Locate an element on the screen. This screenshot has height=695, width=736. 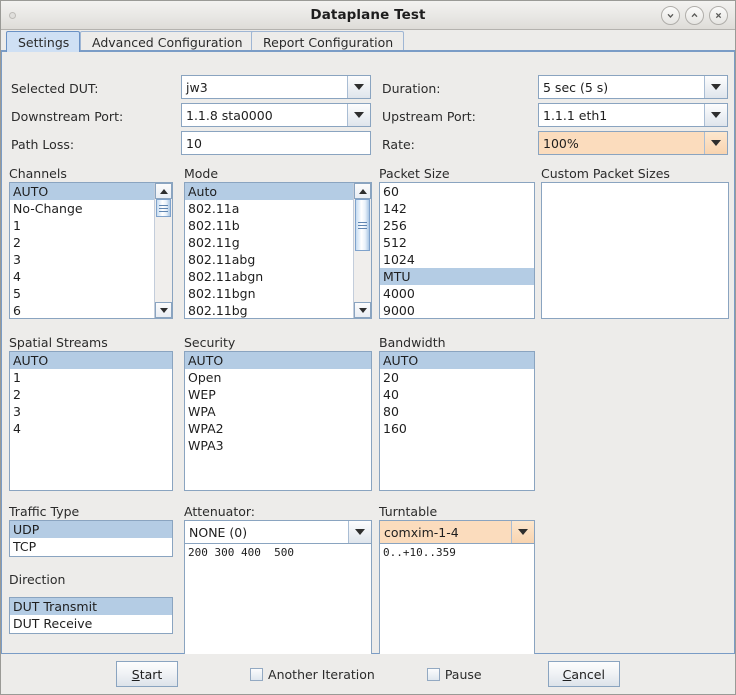
list-item: 802.11g is located at coordinates (269, 242).